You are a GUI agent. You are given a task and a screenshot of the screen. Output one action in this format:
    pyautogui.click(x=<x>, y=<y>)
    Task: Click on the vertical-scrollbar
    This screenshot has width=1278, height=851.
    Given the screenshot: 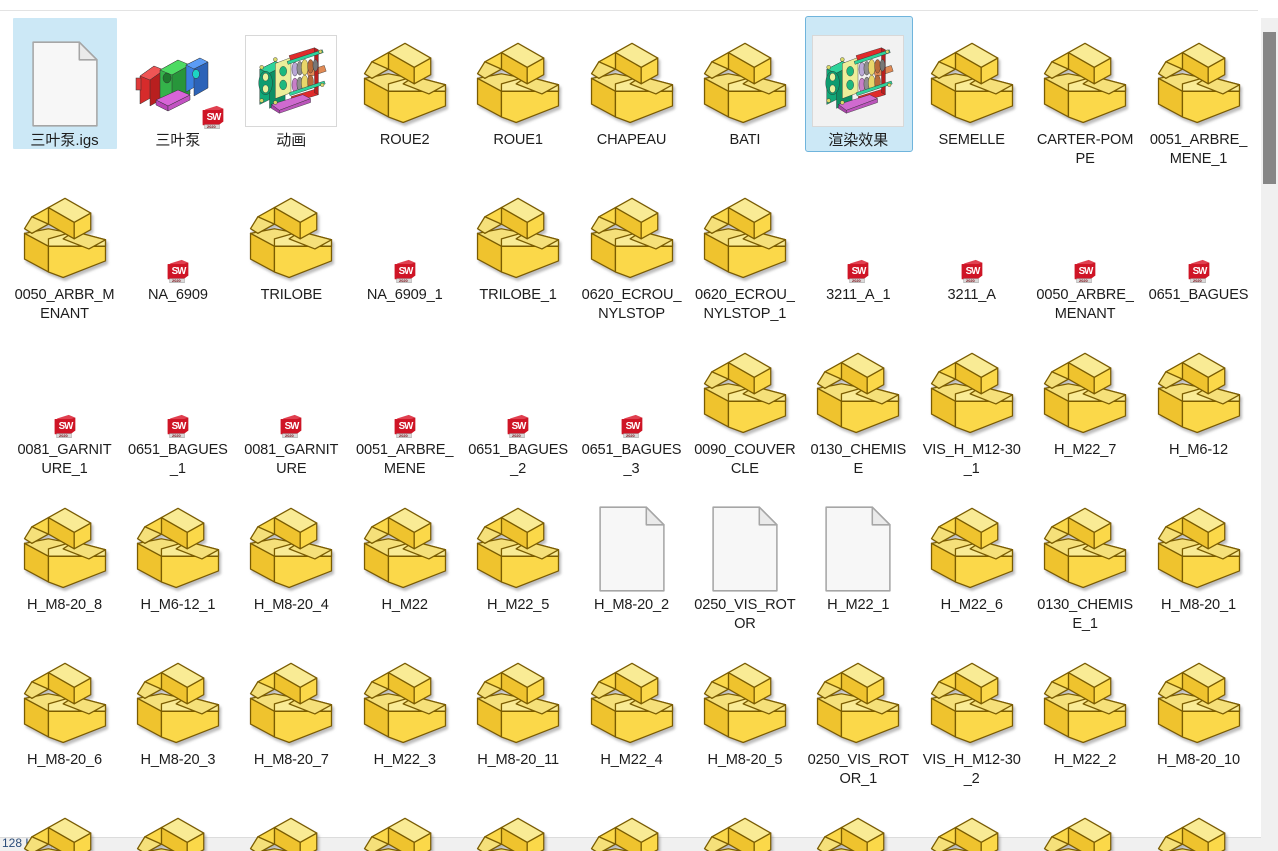 What is the action you would take?
    pyautogui.click(x=1269, y=434)
    